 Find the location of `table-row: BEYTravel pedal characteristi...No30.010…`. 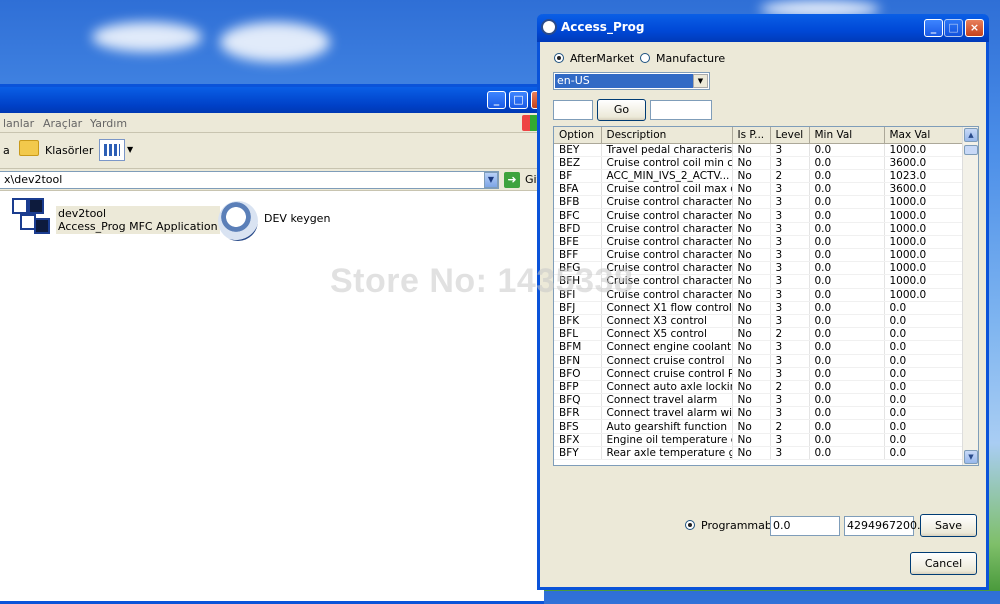

table-row: BEYTravel pedal characteristi...No30.010… is located at coordinates (759, 150).